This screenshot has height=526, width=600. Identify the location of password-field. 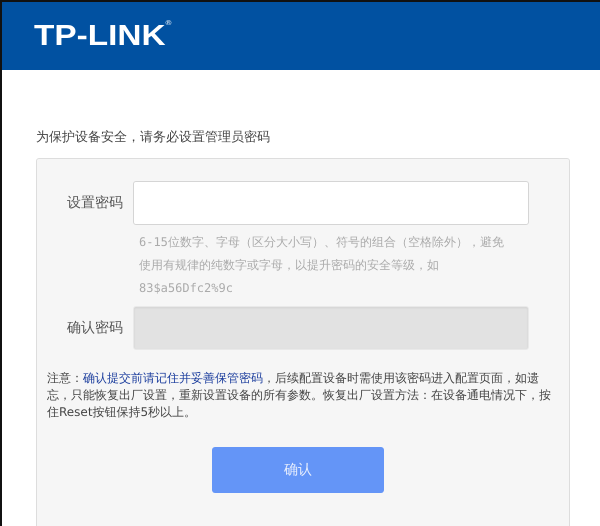
(331, 203).